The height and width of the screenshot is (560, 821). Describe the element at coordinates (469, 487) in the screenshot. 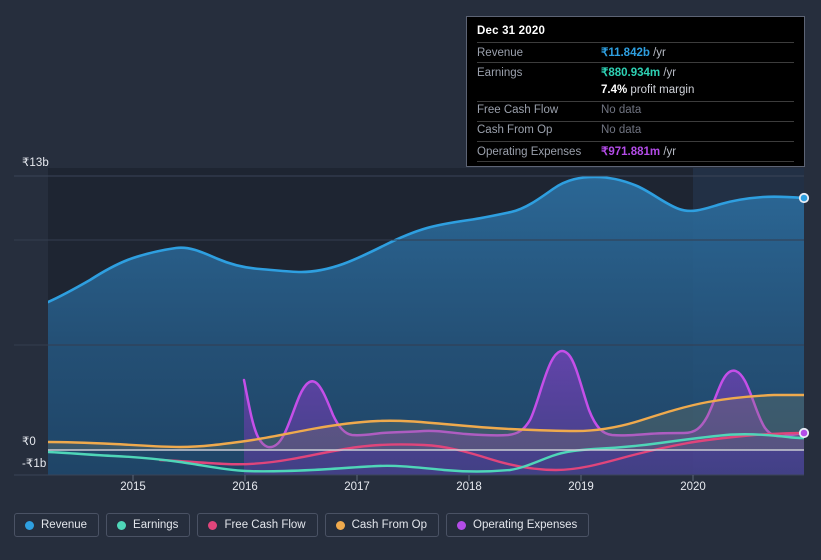

I see `x-axis-label-2018: 2018` at that location.